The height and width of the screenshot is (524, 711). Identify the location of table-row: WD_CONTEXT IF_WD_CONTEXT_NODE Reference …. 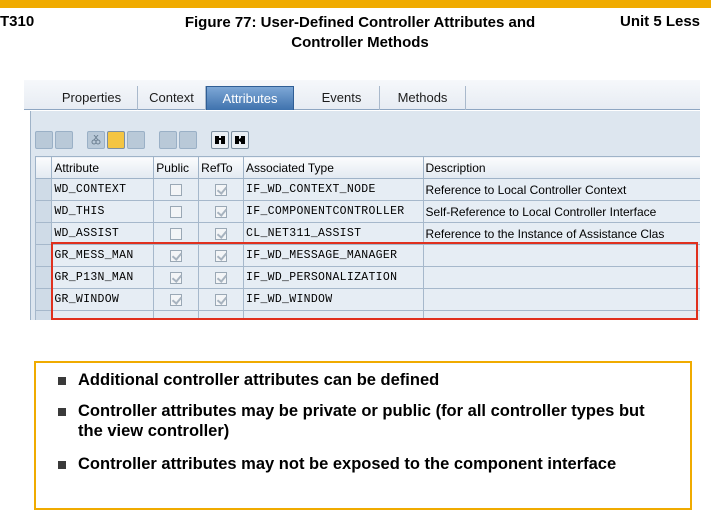
(367, 189).